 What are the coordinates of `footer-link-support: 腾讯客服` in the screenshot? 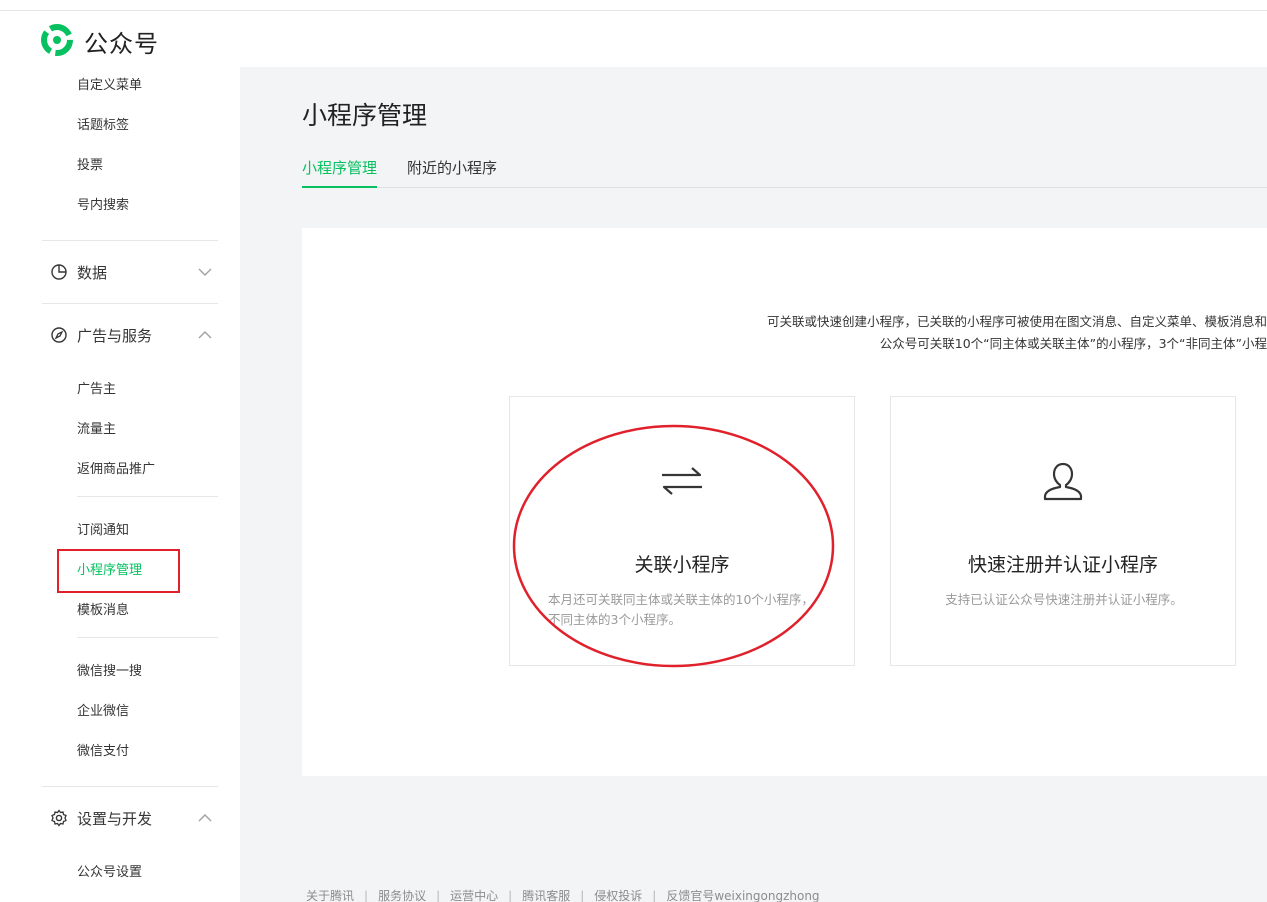 It's located at (546, 894).